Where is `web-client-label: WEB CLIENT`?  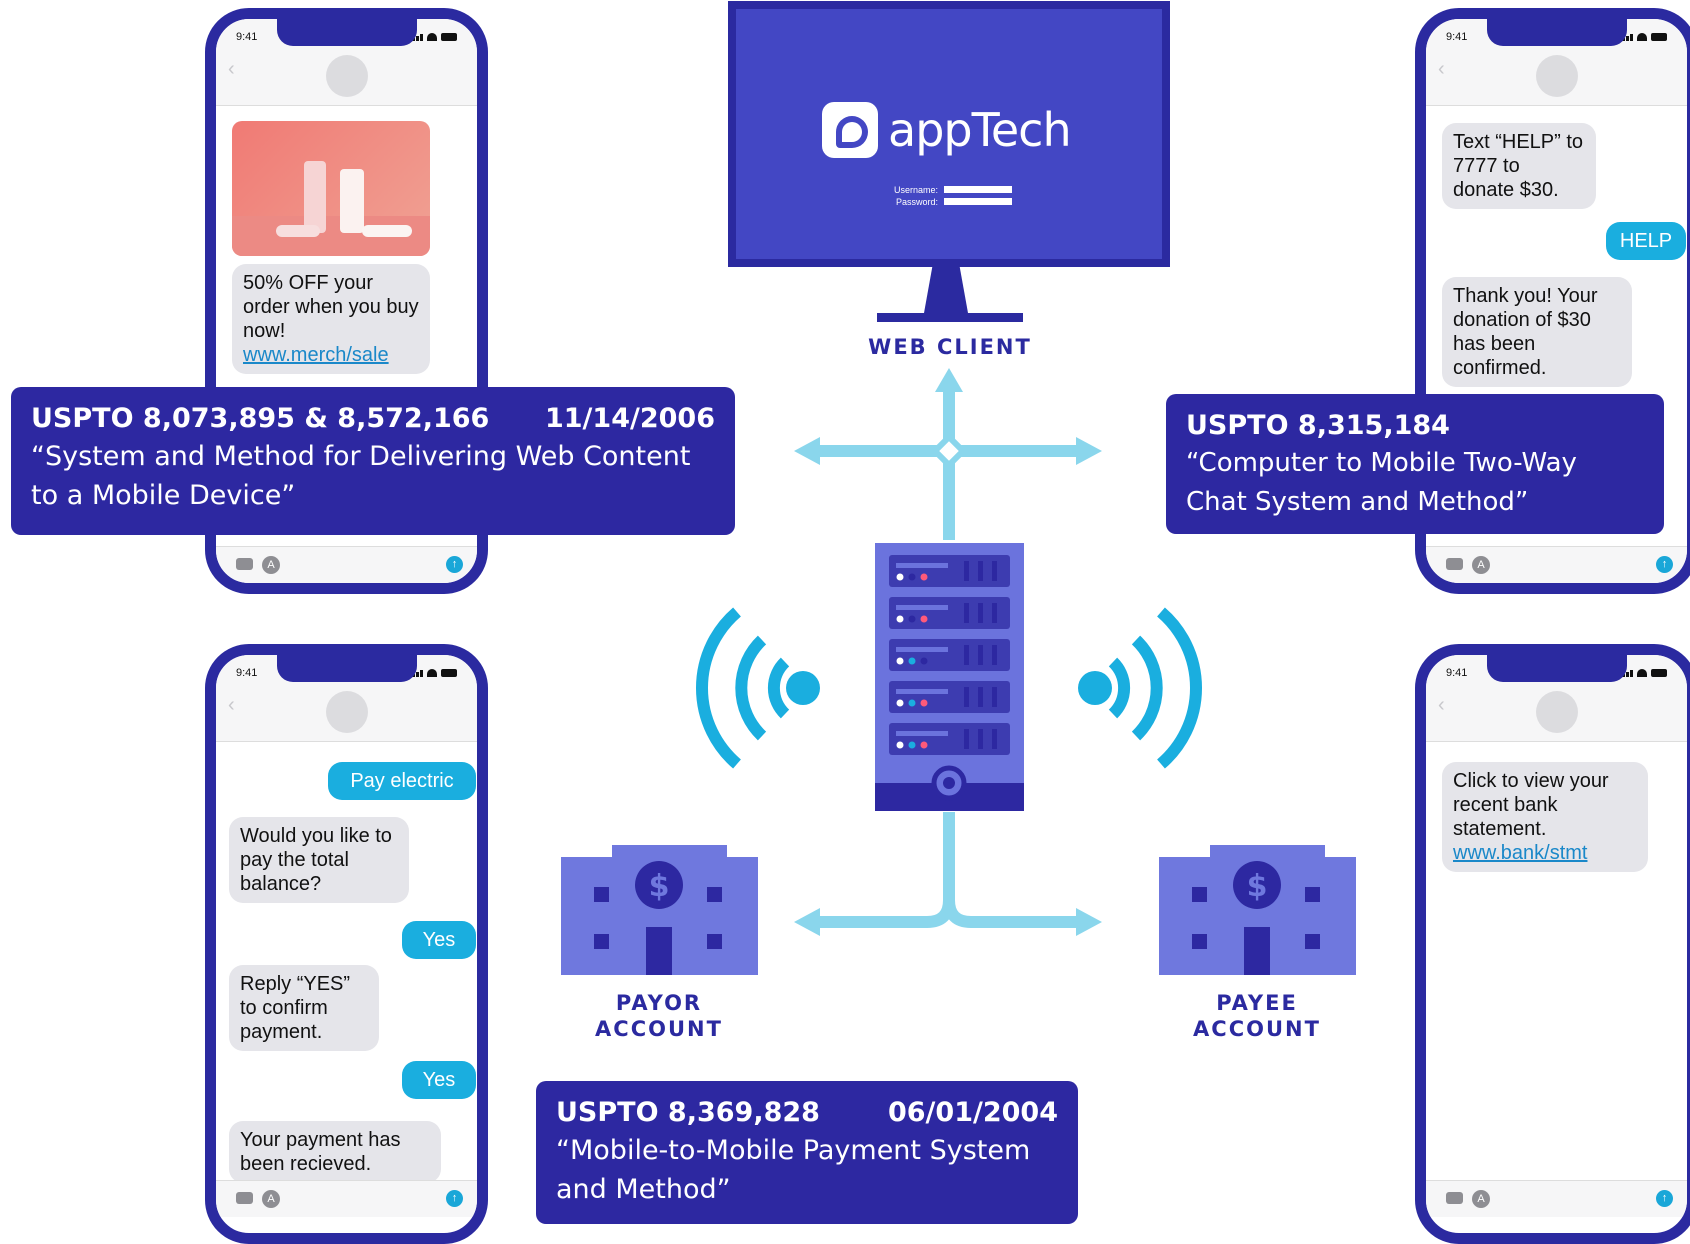
web-client-label: WEB CLIENT is located at coordinates (950, 347).